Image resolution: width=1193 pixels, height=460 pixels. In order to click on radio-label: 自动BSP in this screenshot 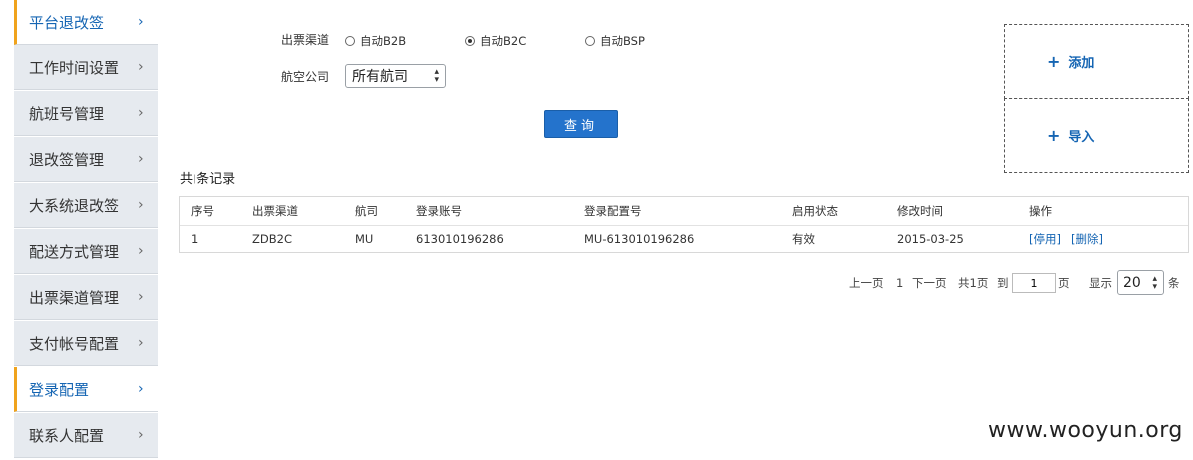, I will do `click(622, 41)`.